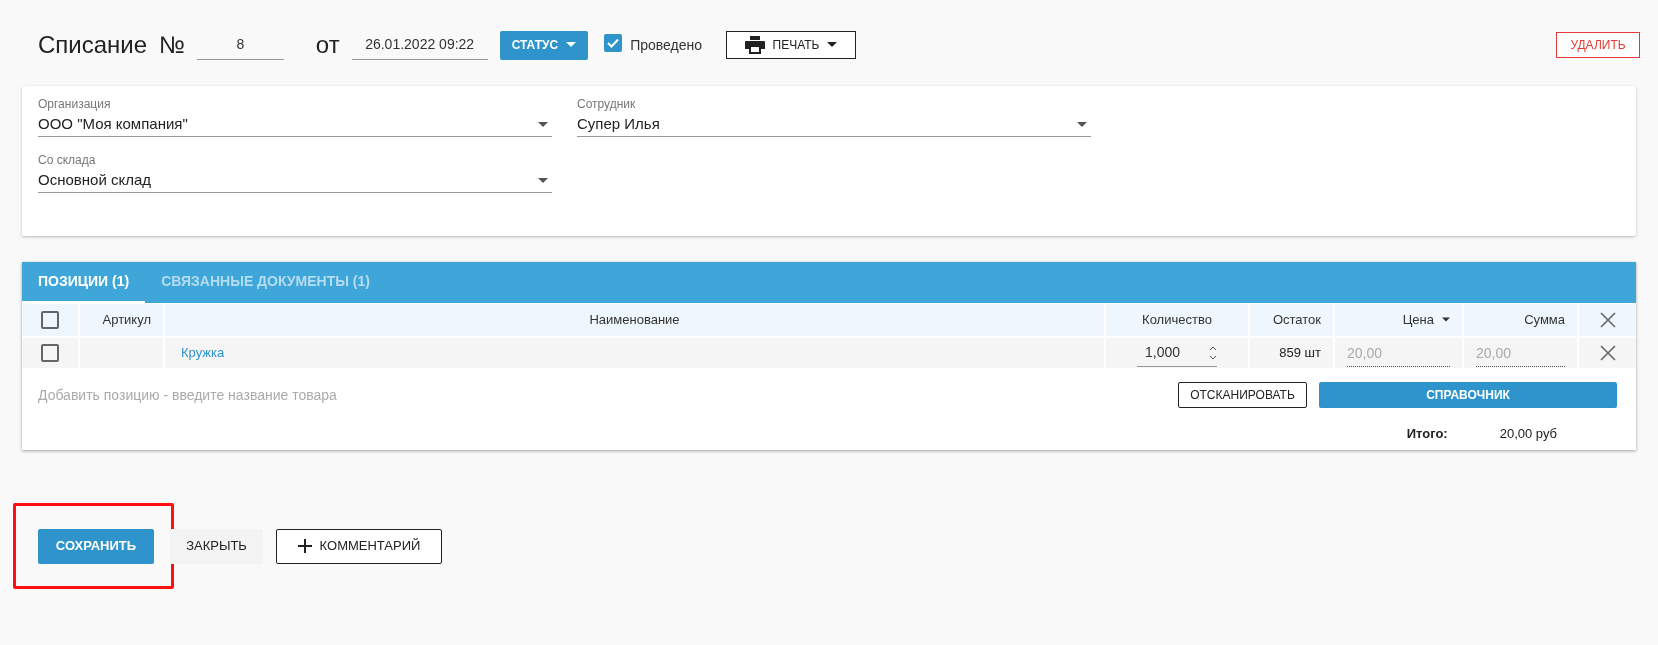 The height and width of the screenshot is (645, 1658). Describe the element at coordinates (666, 45) in the screenshot. I see `posted-label: Проведено` at that location.